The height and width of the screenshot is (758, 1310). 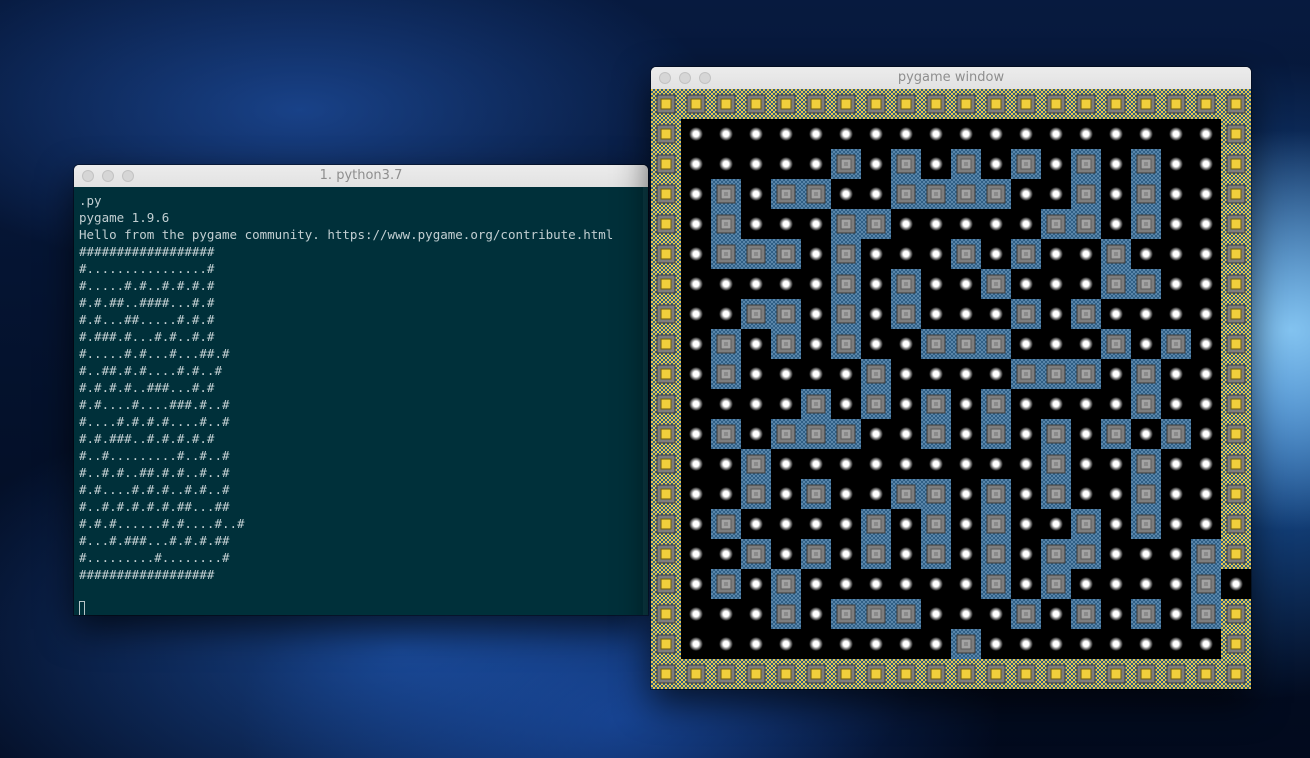 I want to click on terminal-title: 1. python3.7, so click(x=361, y=175).